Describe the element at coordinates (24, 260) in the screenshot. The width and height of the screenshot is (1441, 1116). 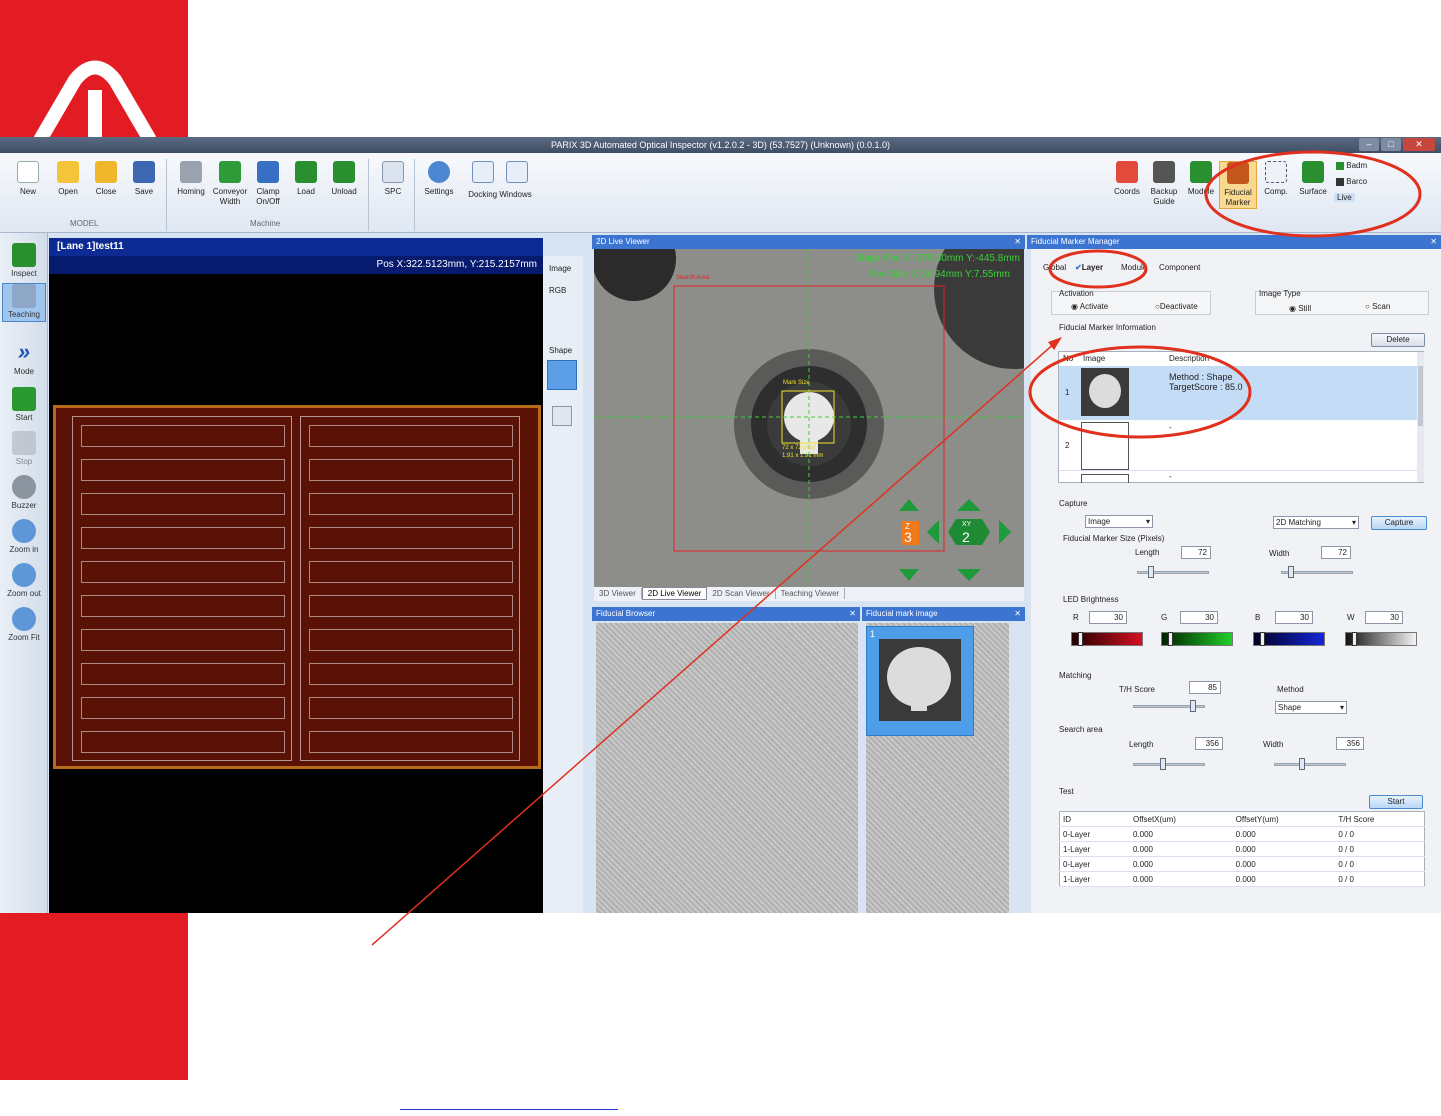
I see `inspect-button: Inspect` at that location.